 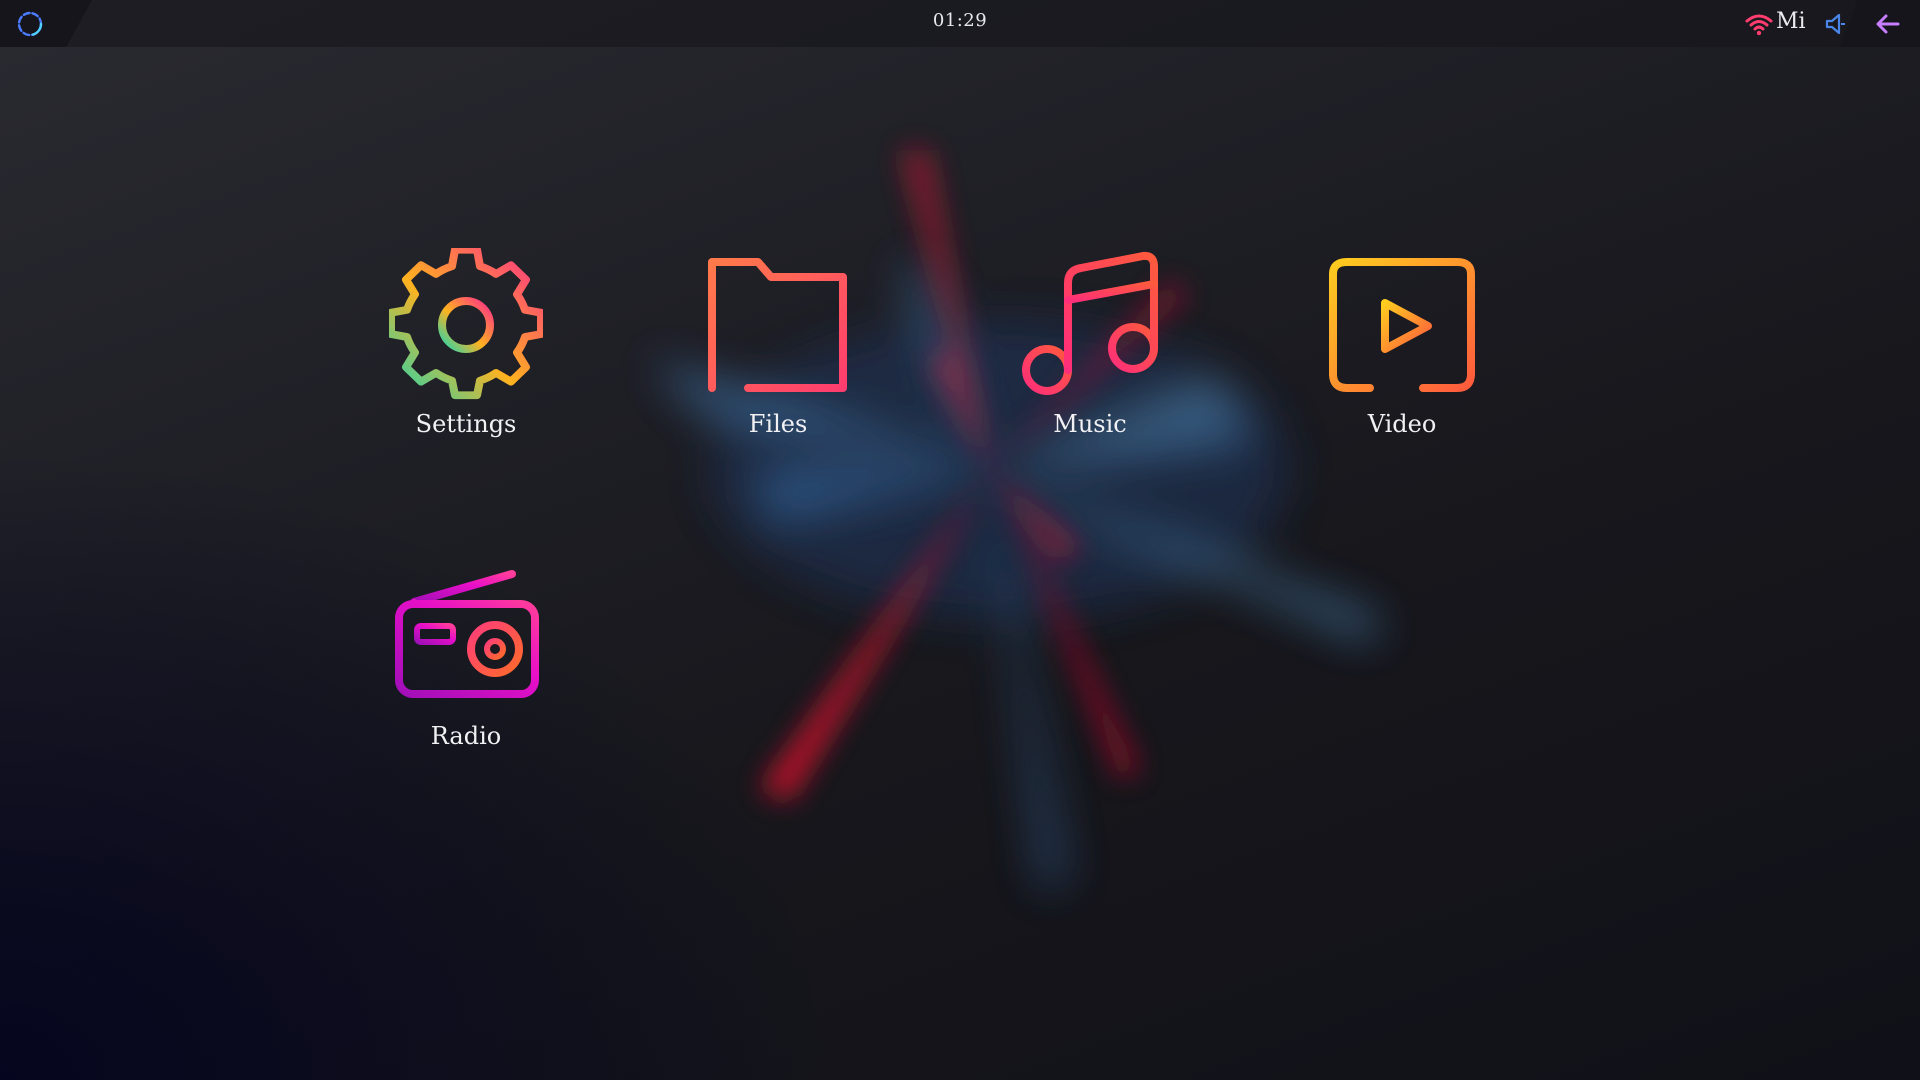 I want to click on app-label-music: Music, so click(x=1090, y=424).